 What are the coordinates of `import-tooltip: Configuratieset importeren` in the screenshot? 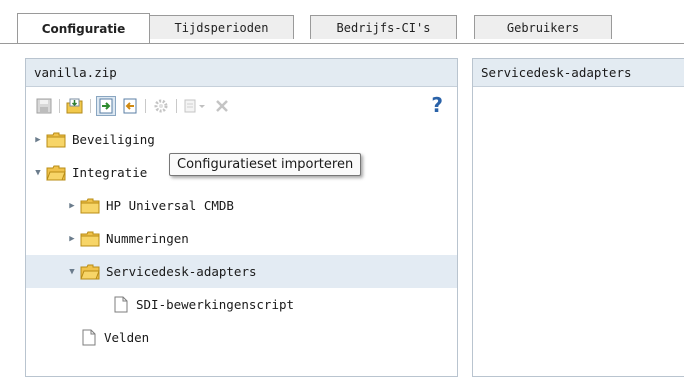 It's located at (265, 164).